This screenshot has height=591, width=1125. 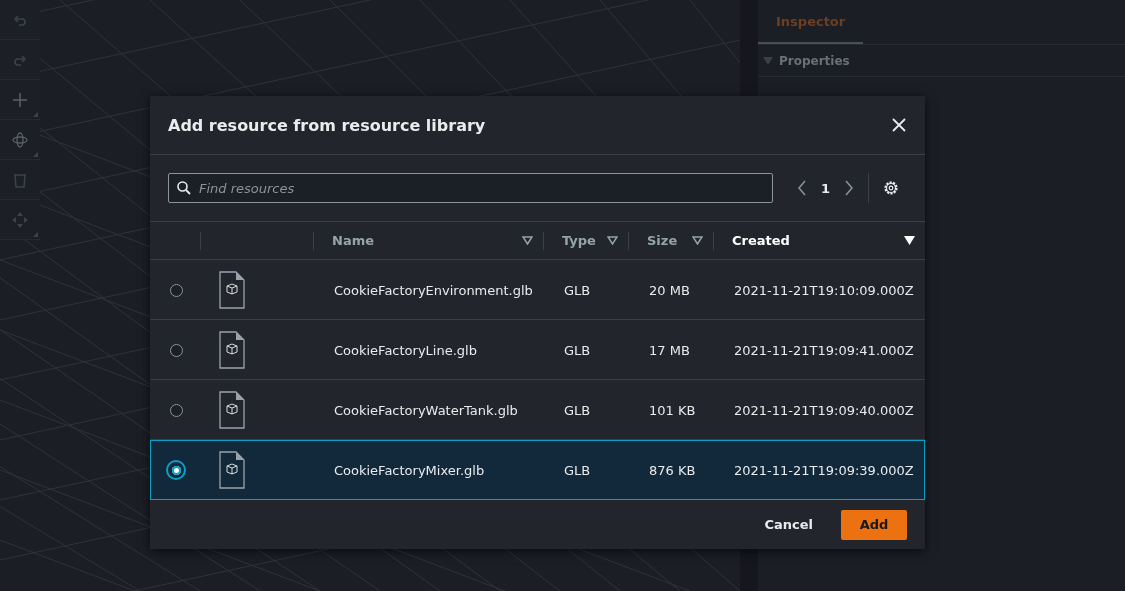 I want to click on file-name: CookieFactoryLine.glb, so click(x=405, y=350).